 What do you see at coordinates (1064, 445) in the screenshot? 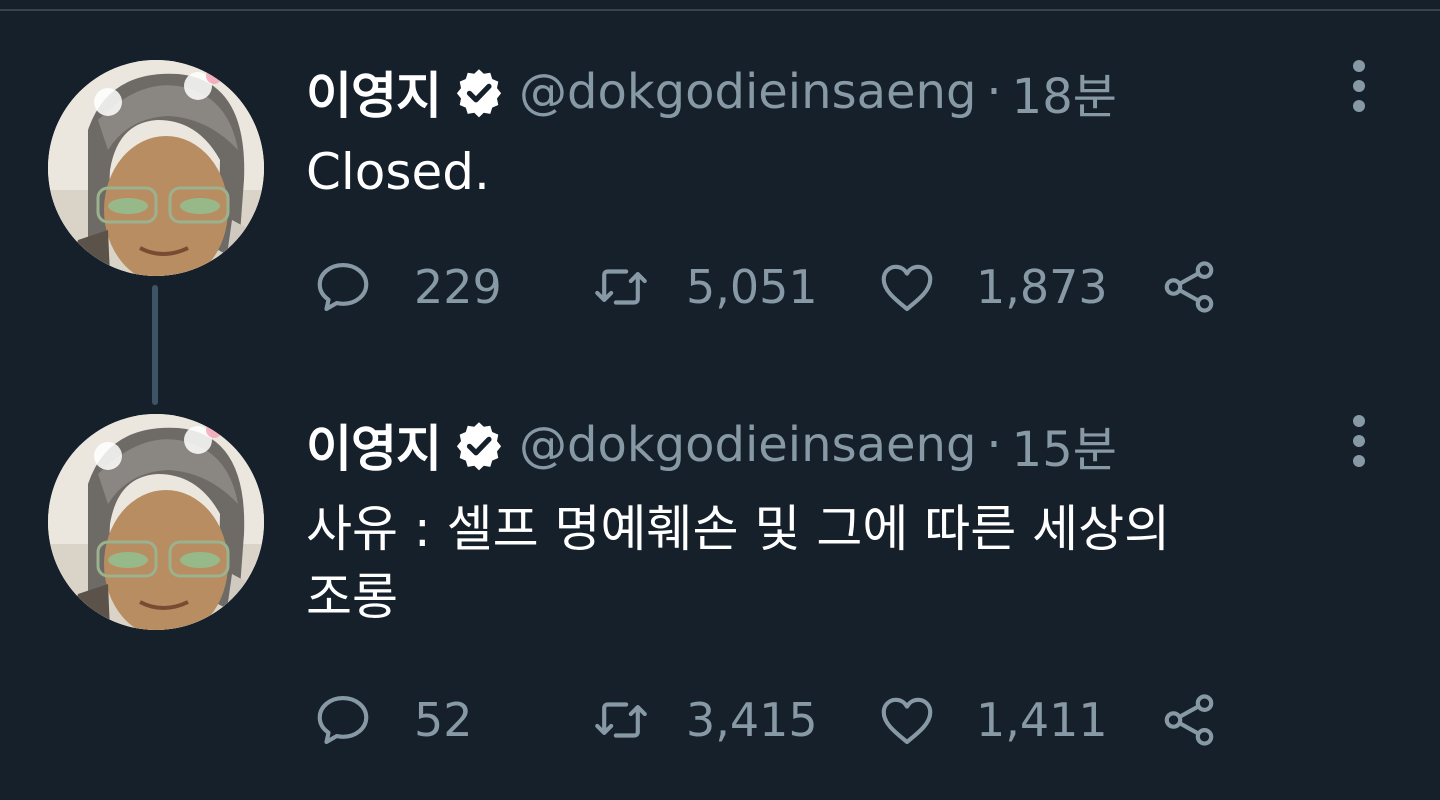
I see `timestamp: 15분` at bounding box center [1064, 445].